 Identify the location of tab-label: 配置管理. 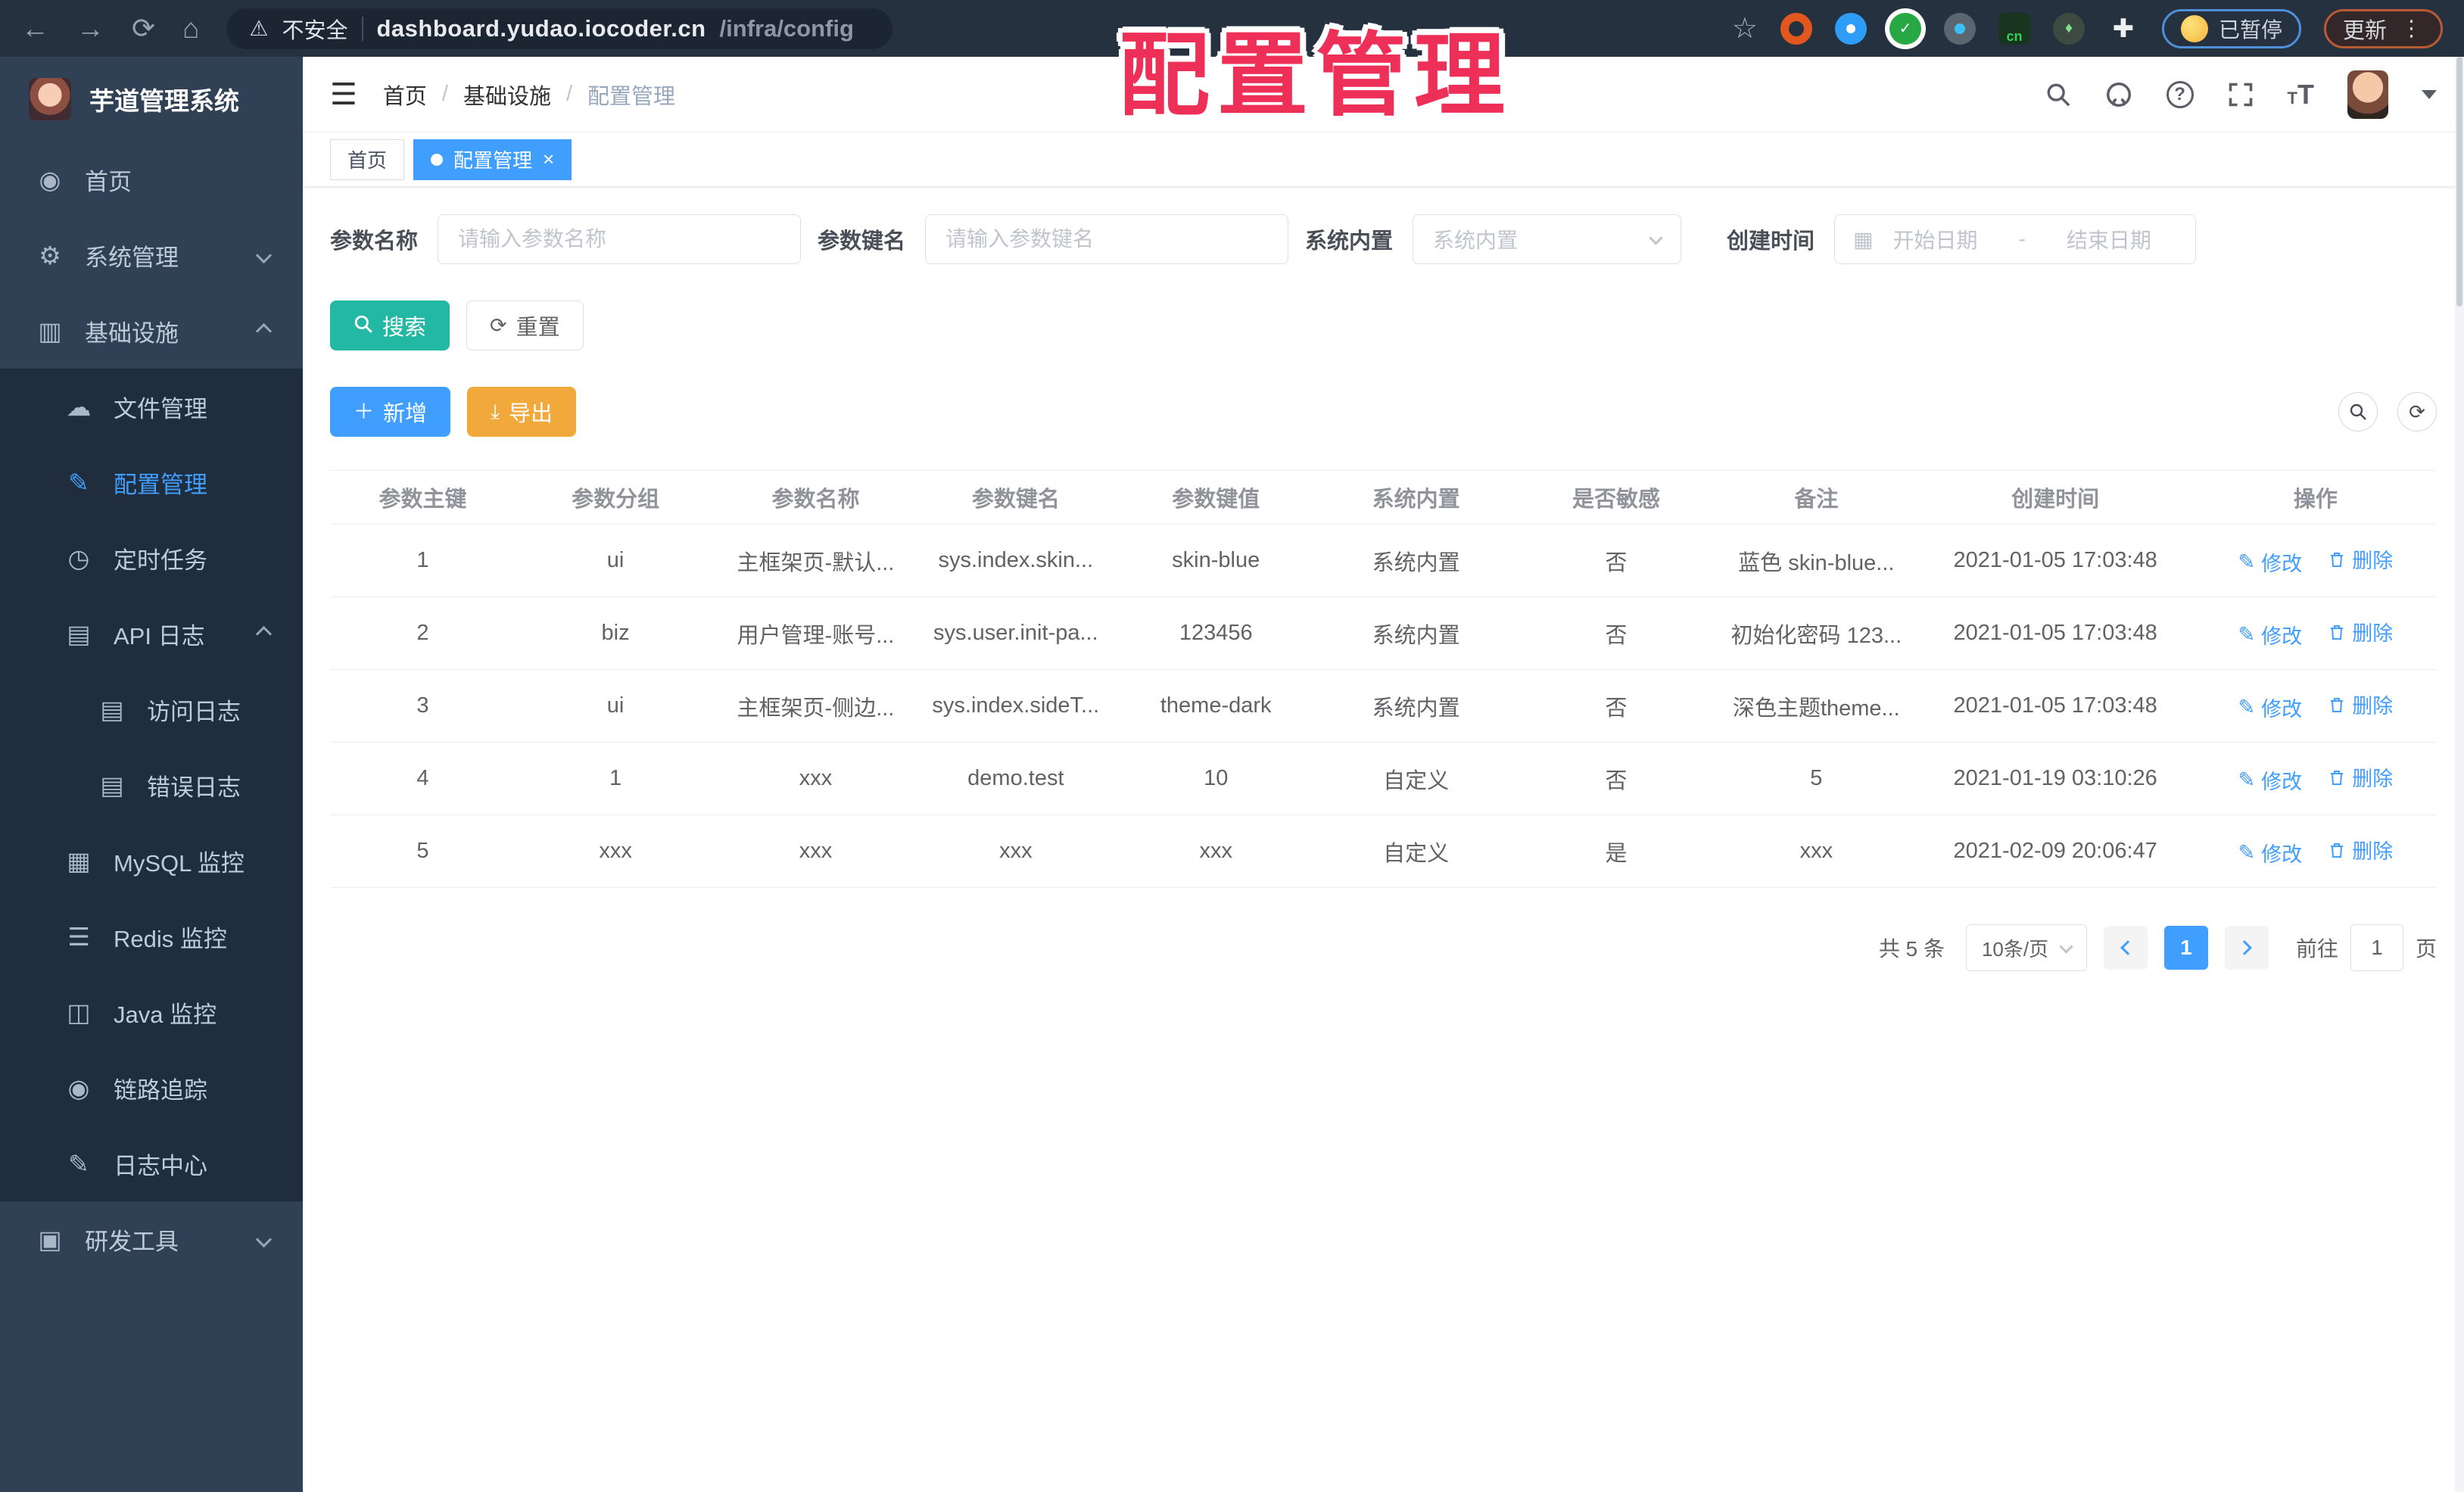
(493, 160).